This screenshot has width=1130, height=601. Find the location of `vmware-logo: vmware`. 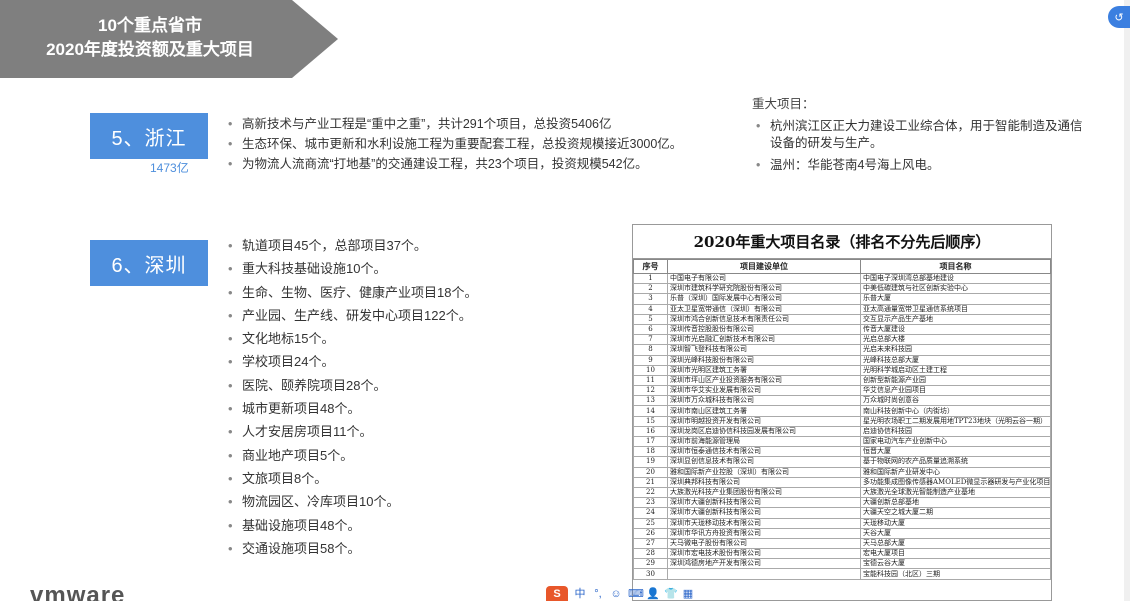

vmware-logo: vmware is located at coordinates (78, 593).